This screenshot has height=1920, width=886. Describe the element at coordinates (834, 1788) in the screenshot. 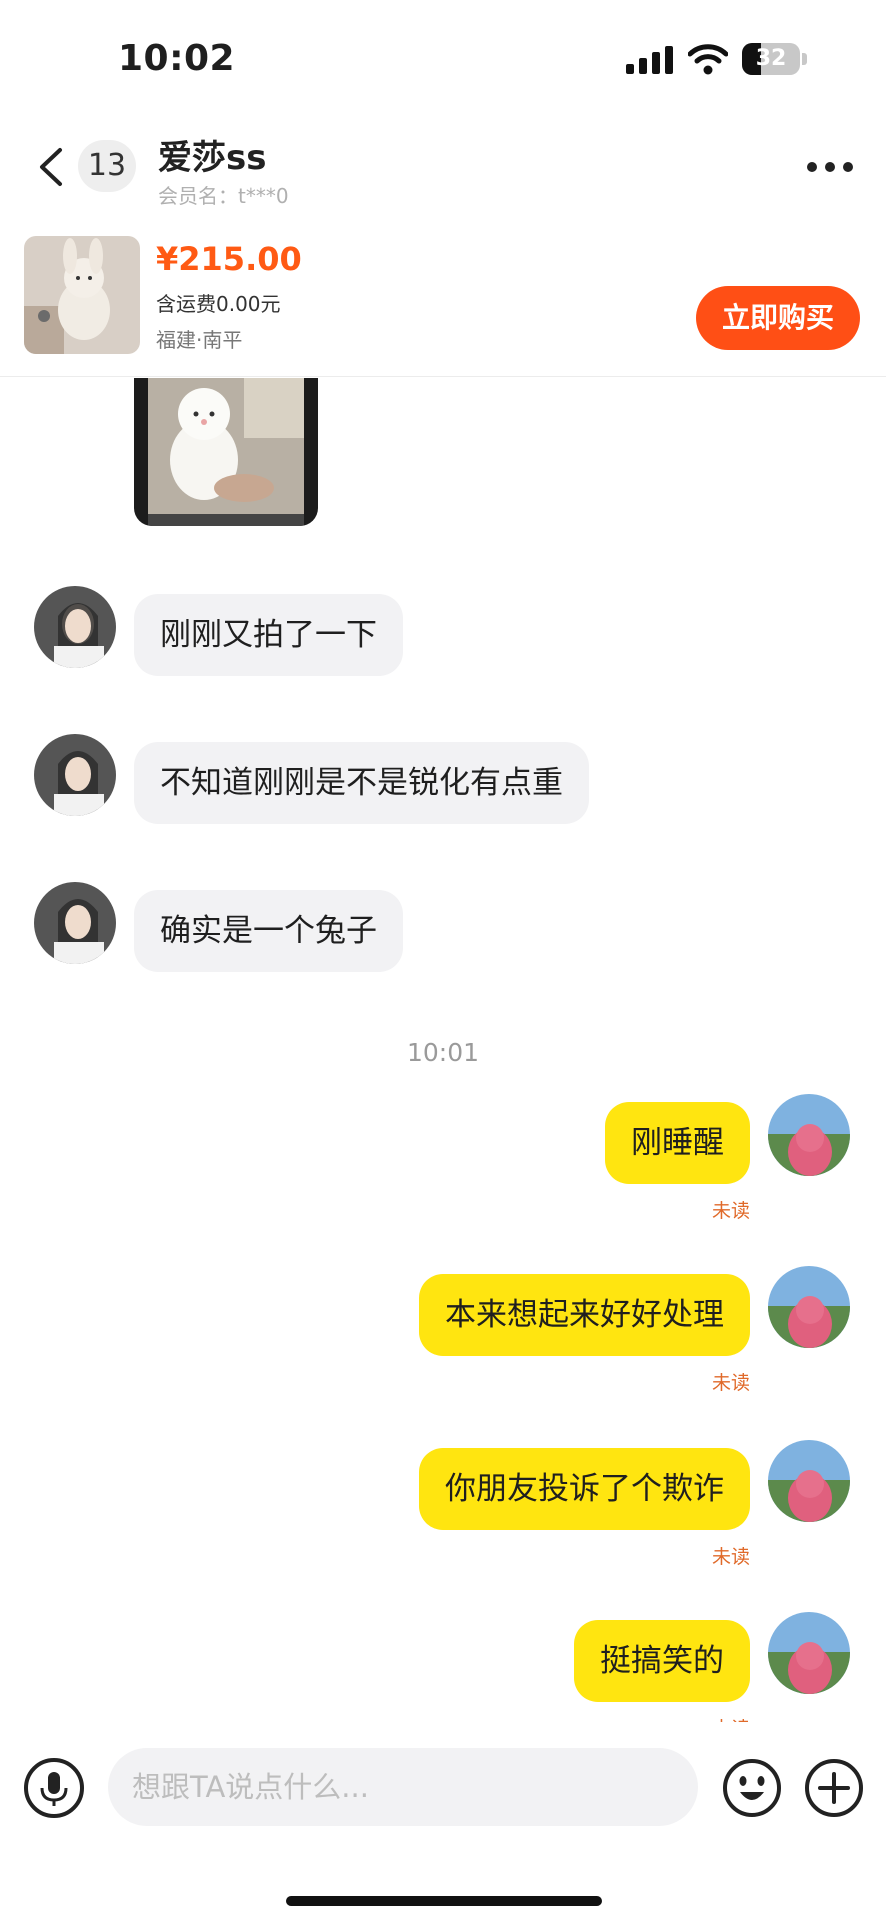

I see `plus-icon` at that location.